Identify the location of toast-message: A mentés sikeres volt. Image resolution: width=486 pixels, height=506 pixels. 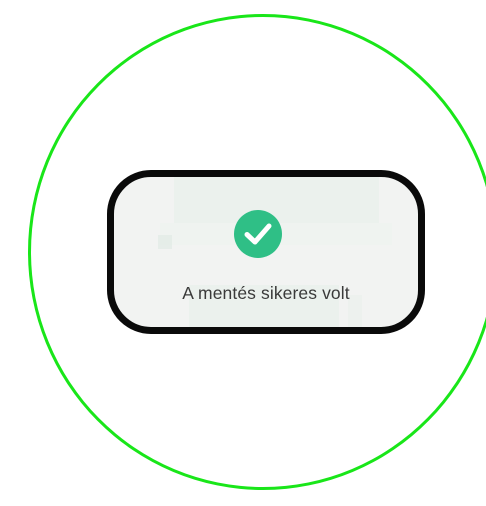
(266, 293).